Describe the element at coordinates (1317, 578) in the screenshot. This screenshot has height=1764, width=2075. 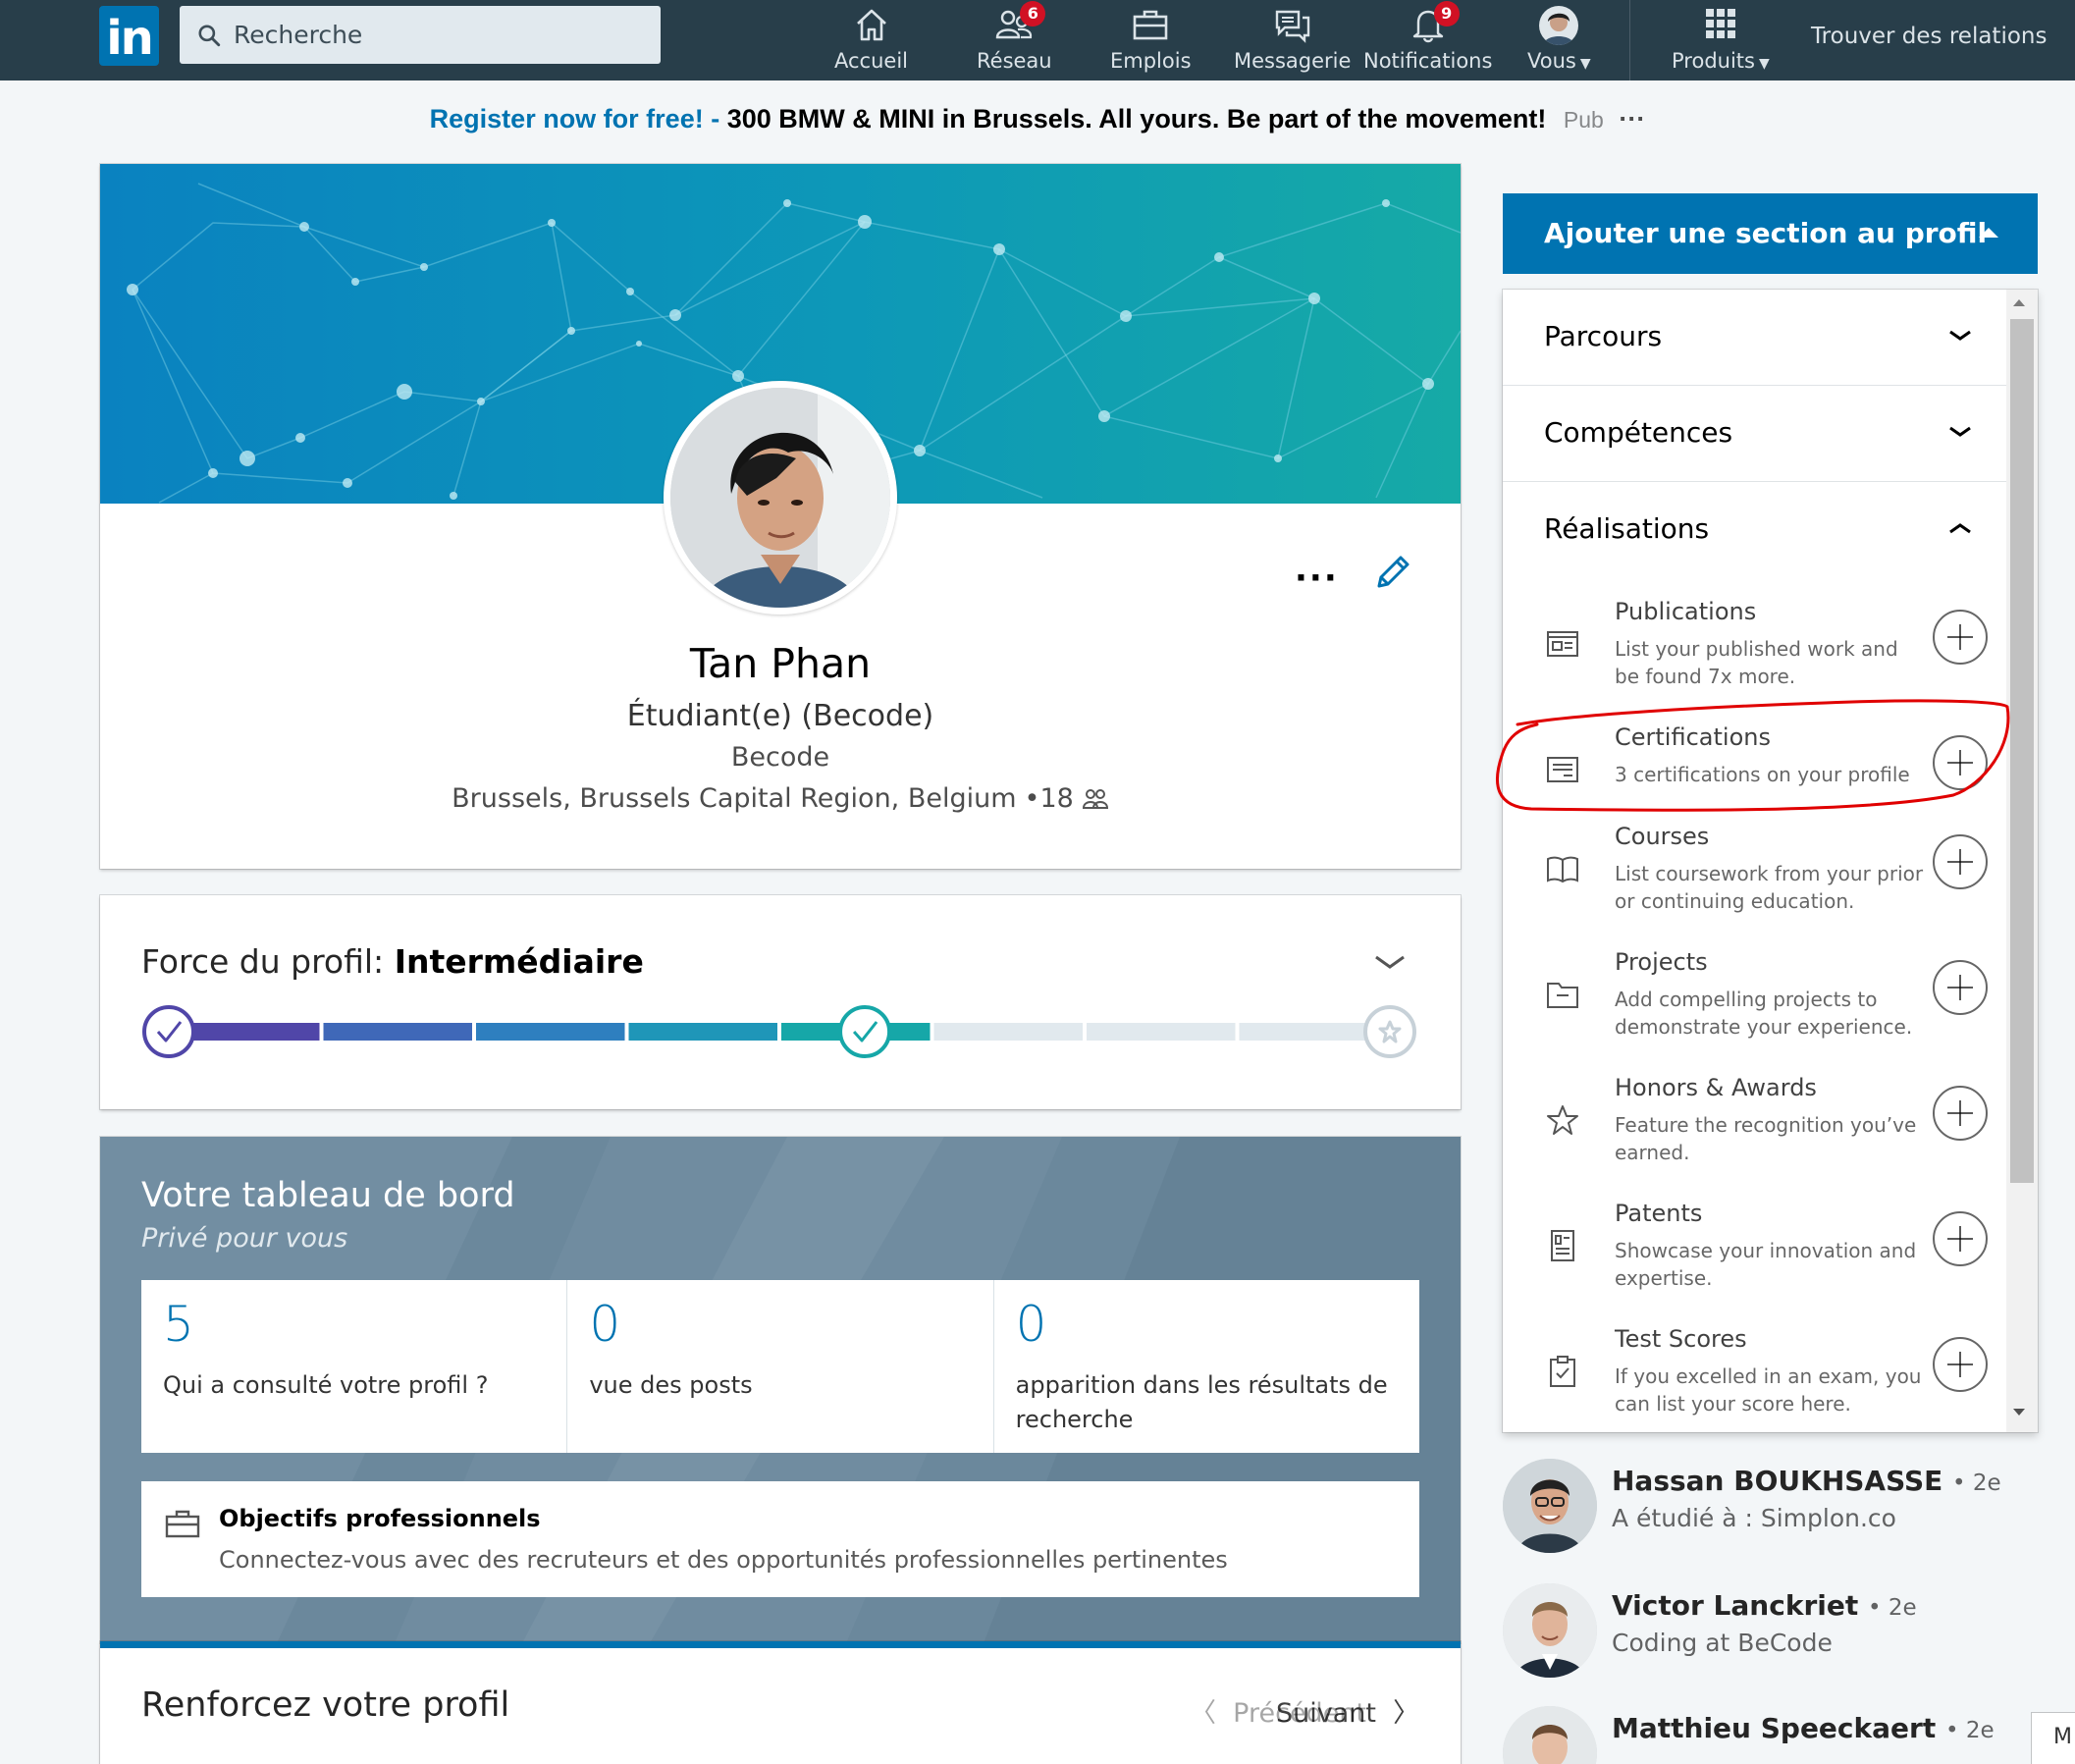
I see `profile-more-button: ···` at that location.